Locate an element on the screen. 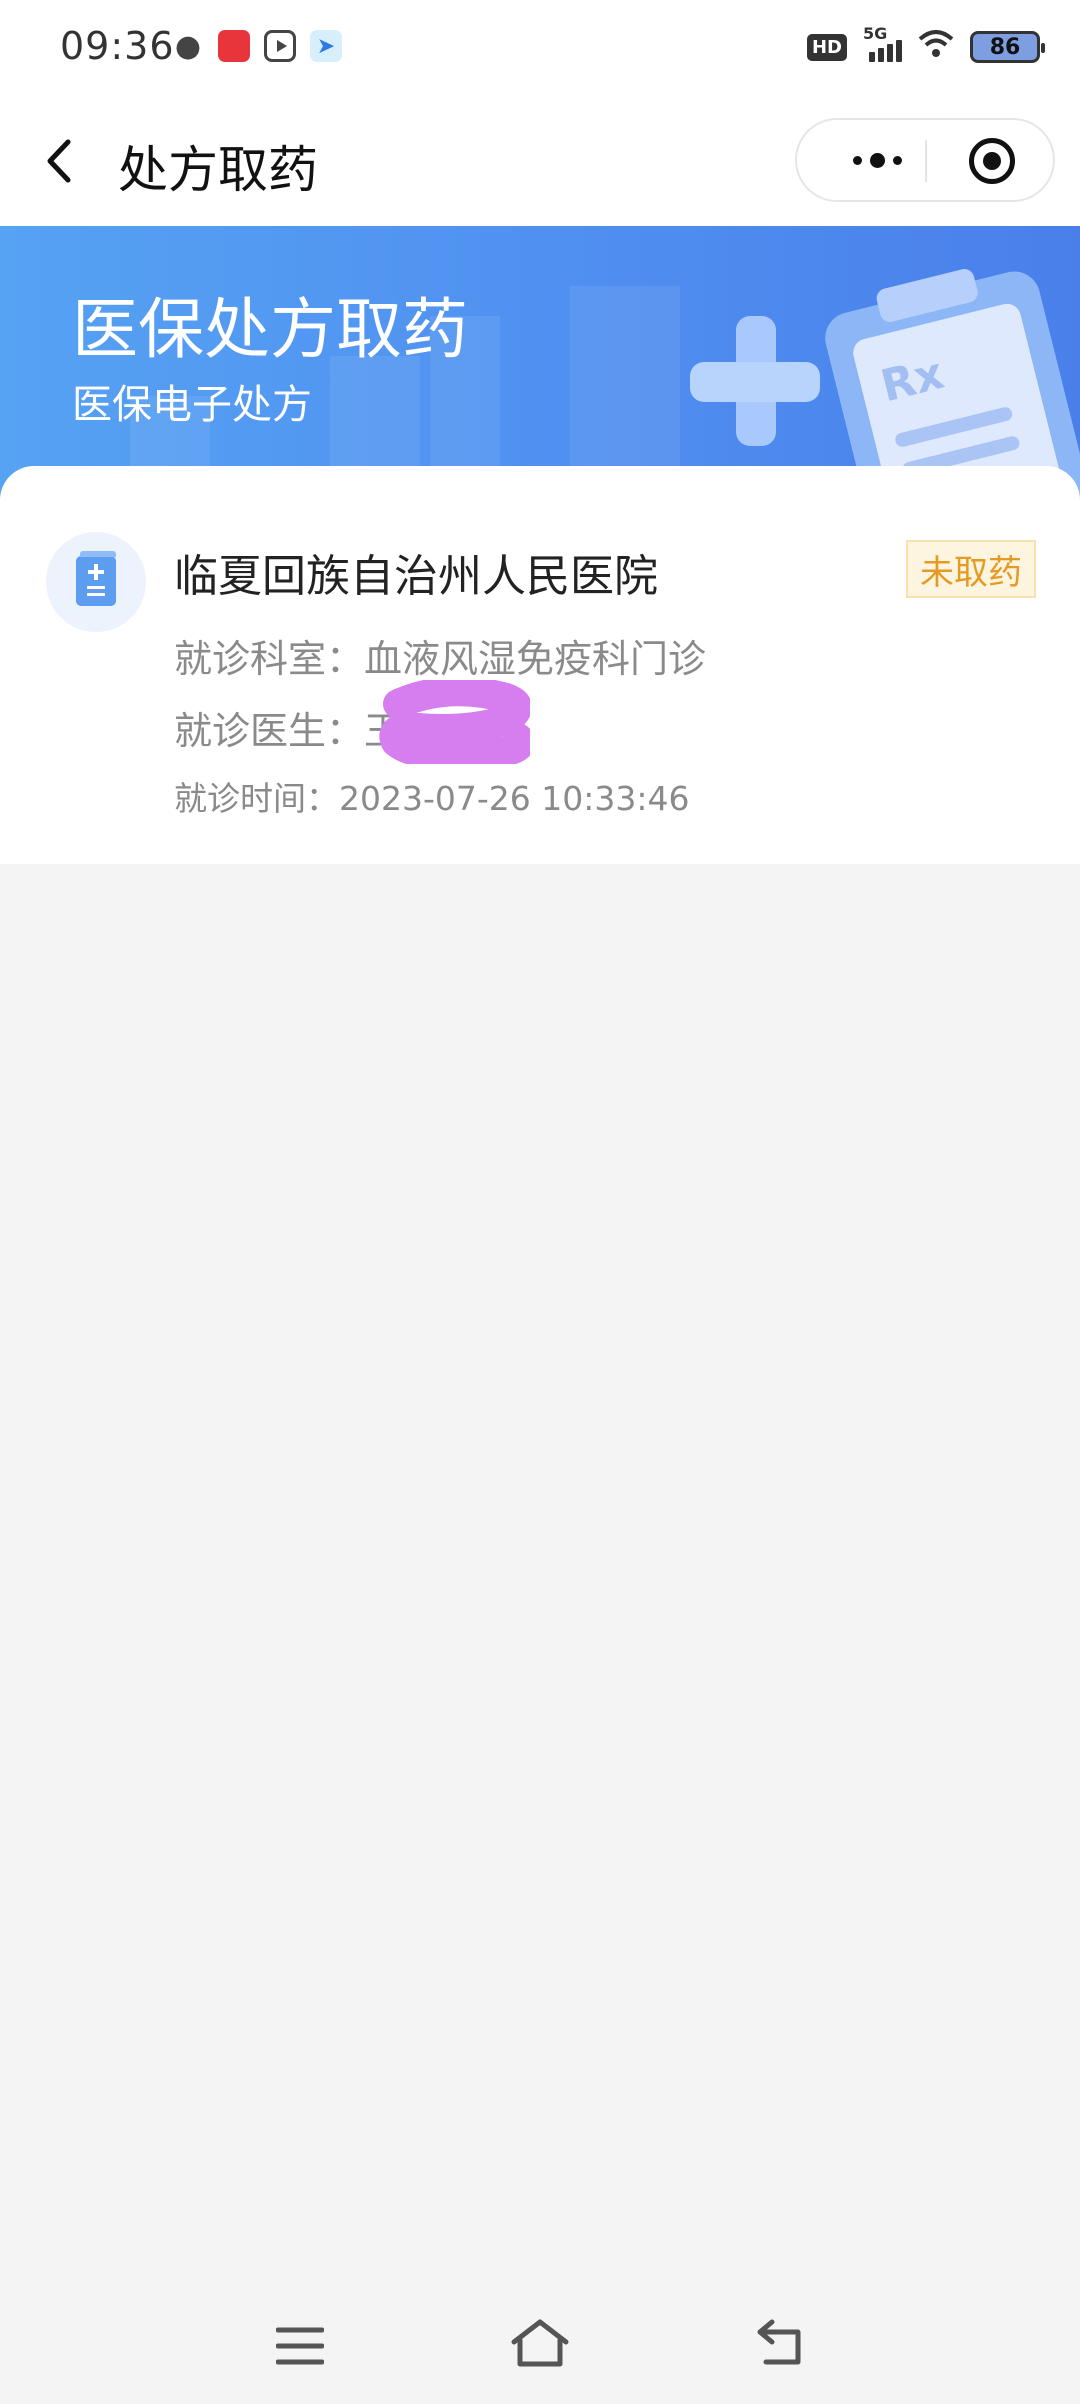 The width and height of the screenshot is (1080, 2404). battery-icon: 86 is located at coordinates (1007, 47).